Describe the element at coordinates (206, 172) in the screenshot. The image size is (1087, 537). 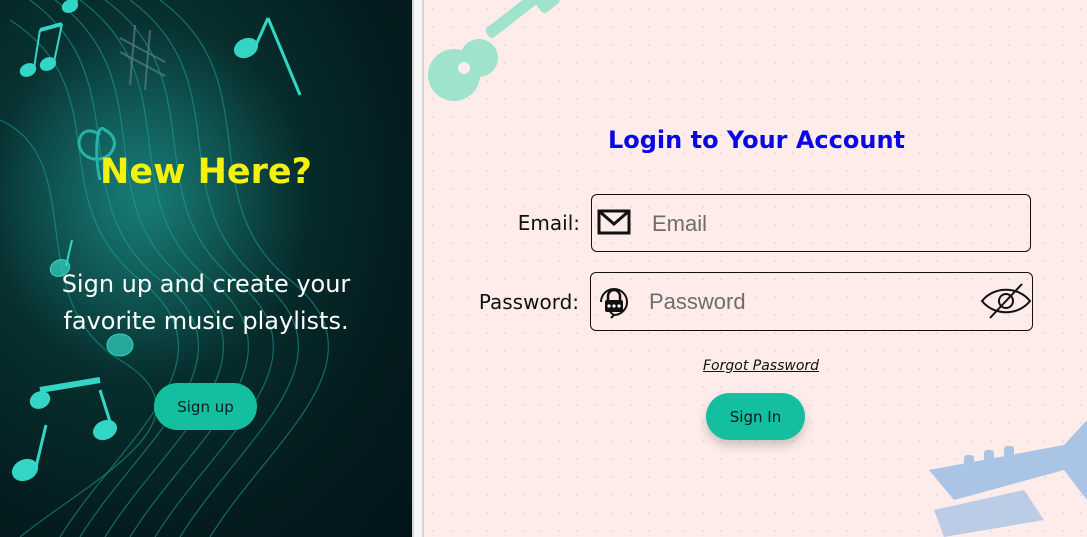
I see `new-here-heading: New Here?` at that location.